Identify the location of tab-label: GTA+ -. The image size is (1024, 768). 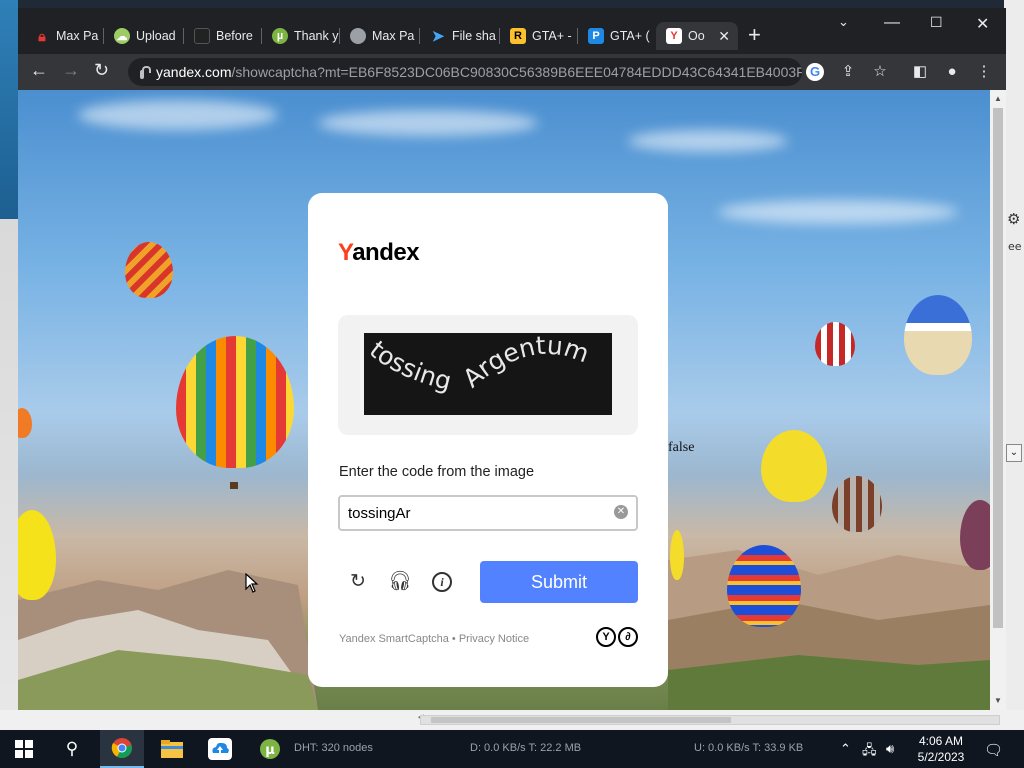
(552, 36).